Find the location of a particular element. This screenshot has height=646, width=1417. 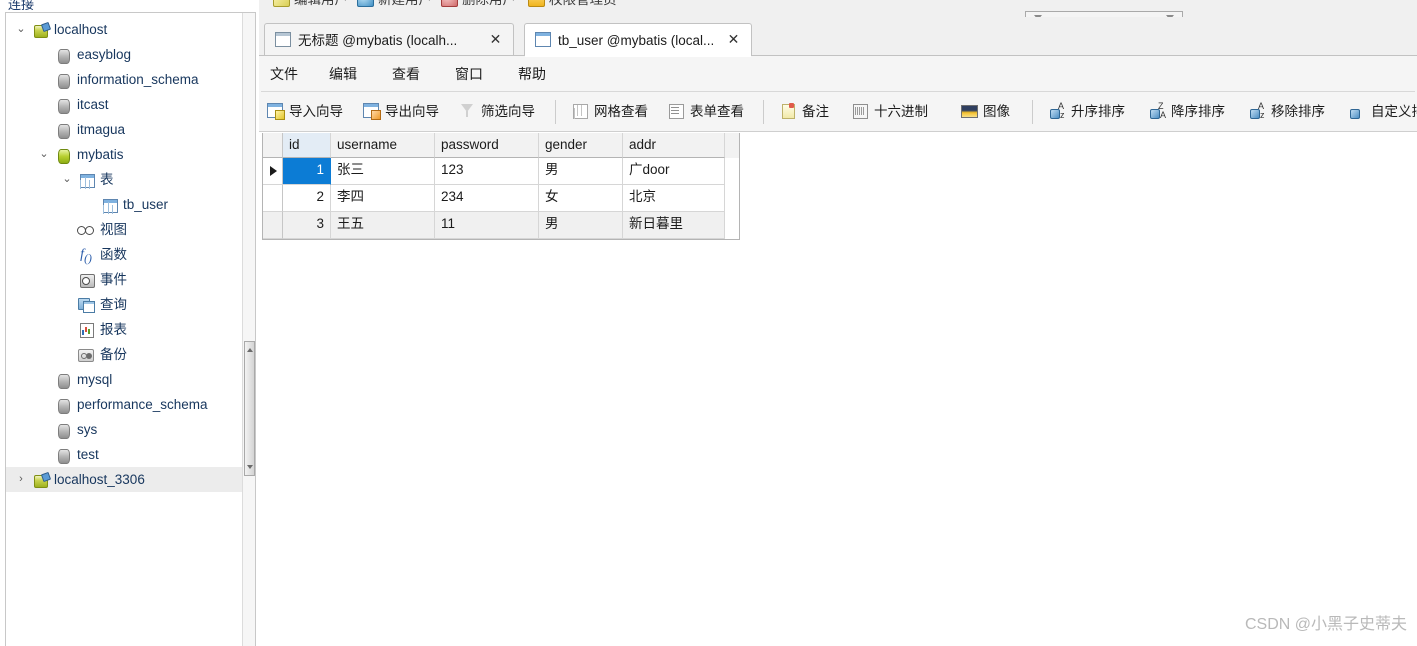

editor-tab-2: tb_user @mybatis (local... ✕ is located at coordinates (638, 40).